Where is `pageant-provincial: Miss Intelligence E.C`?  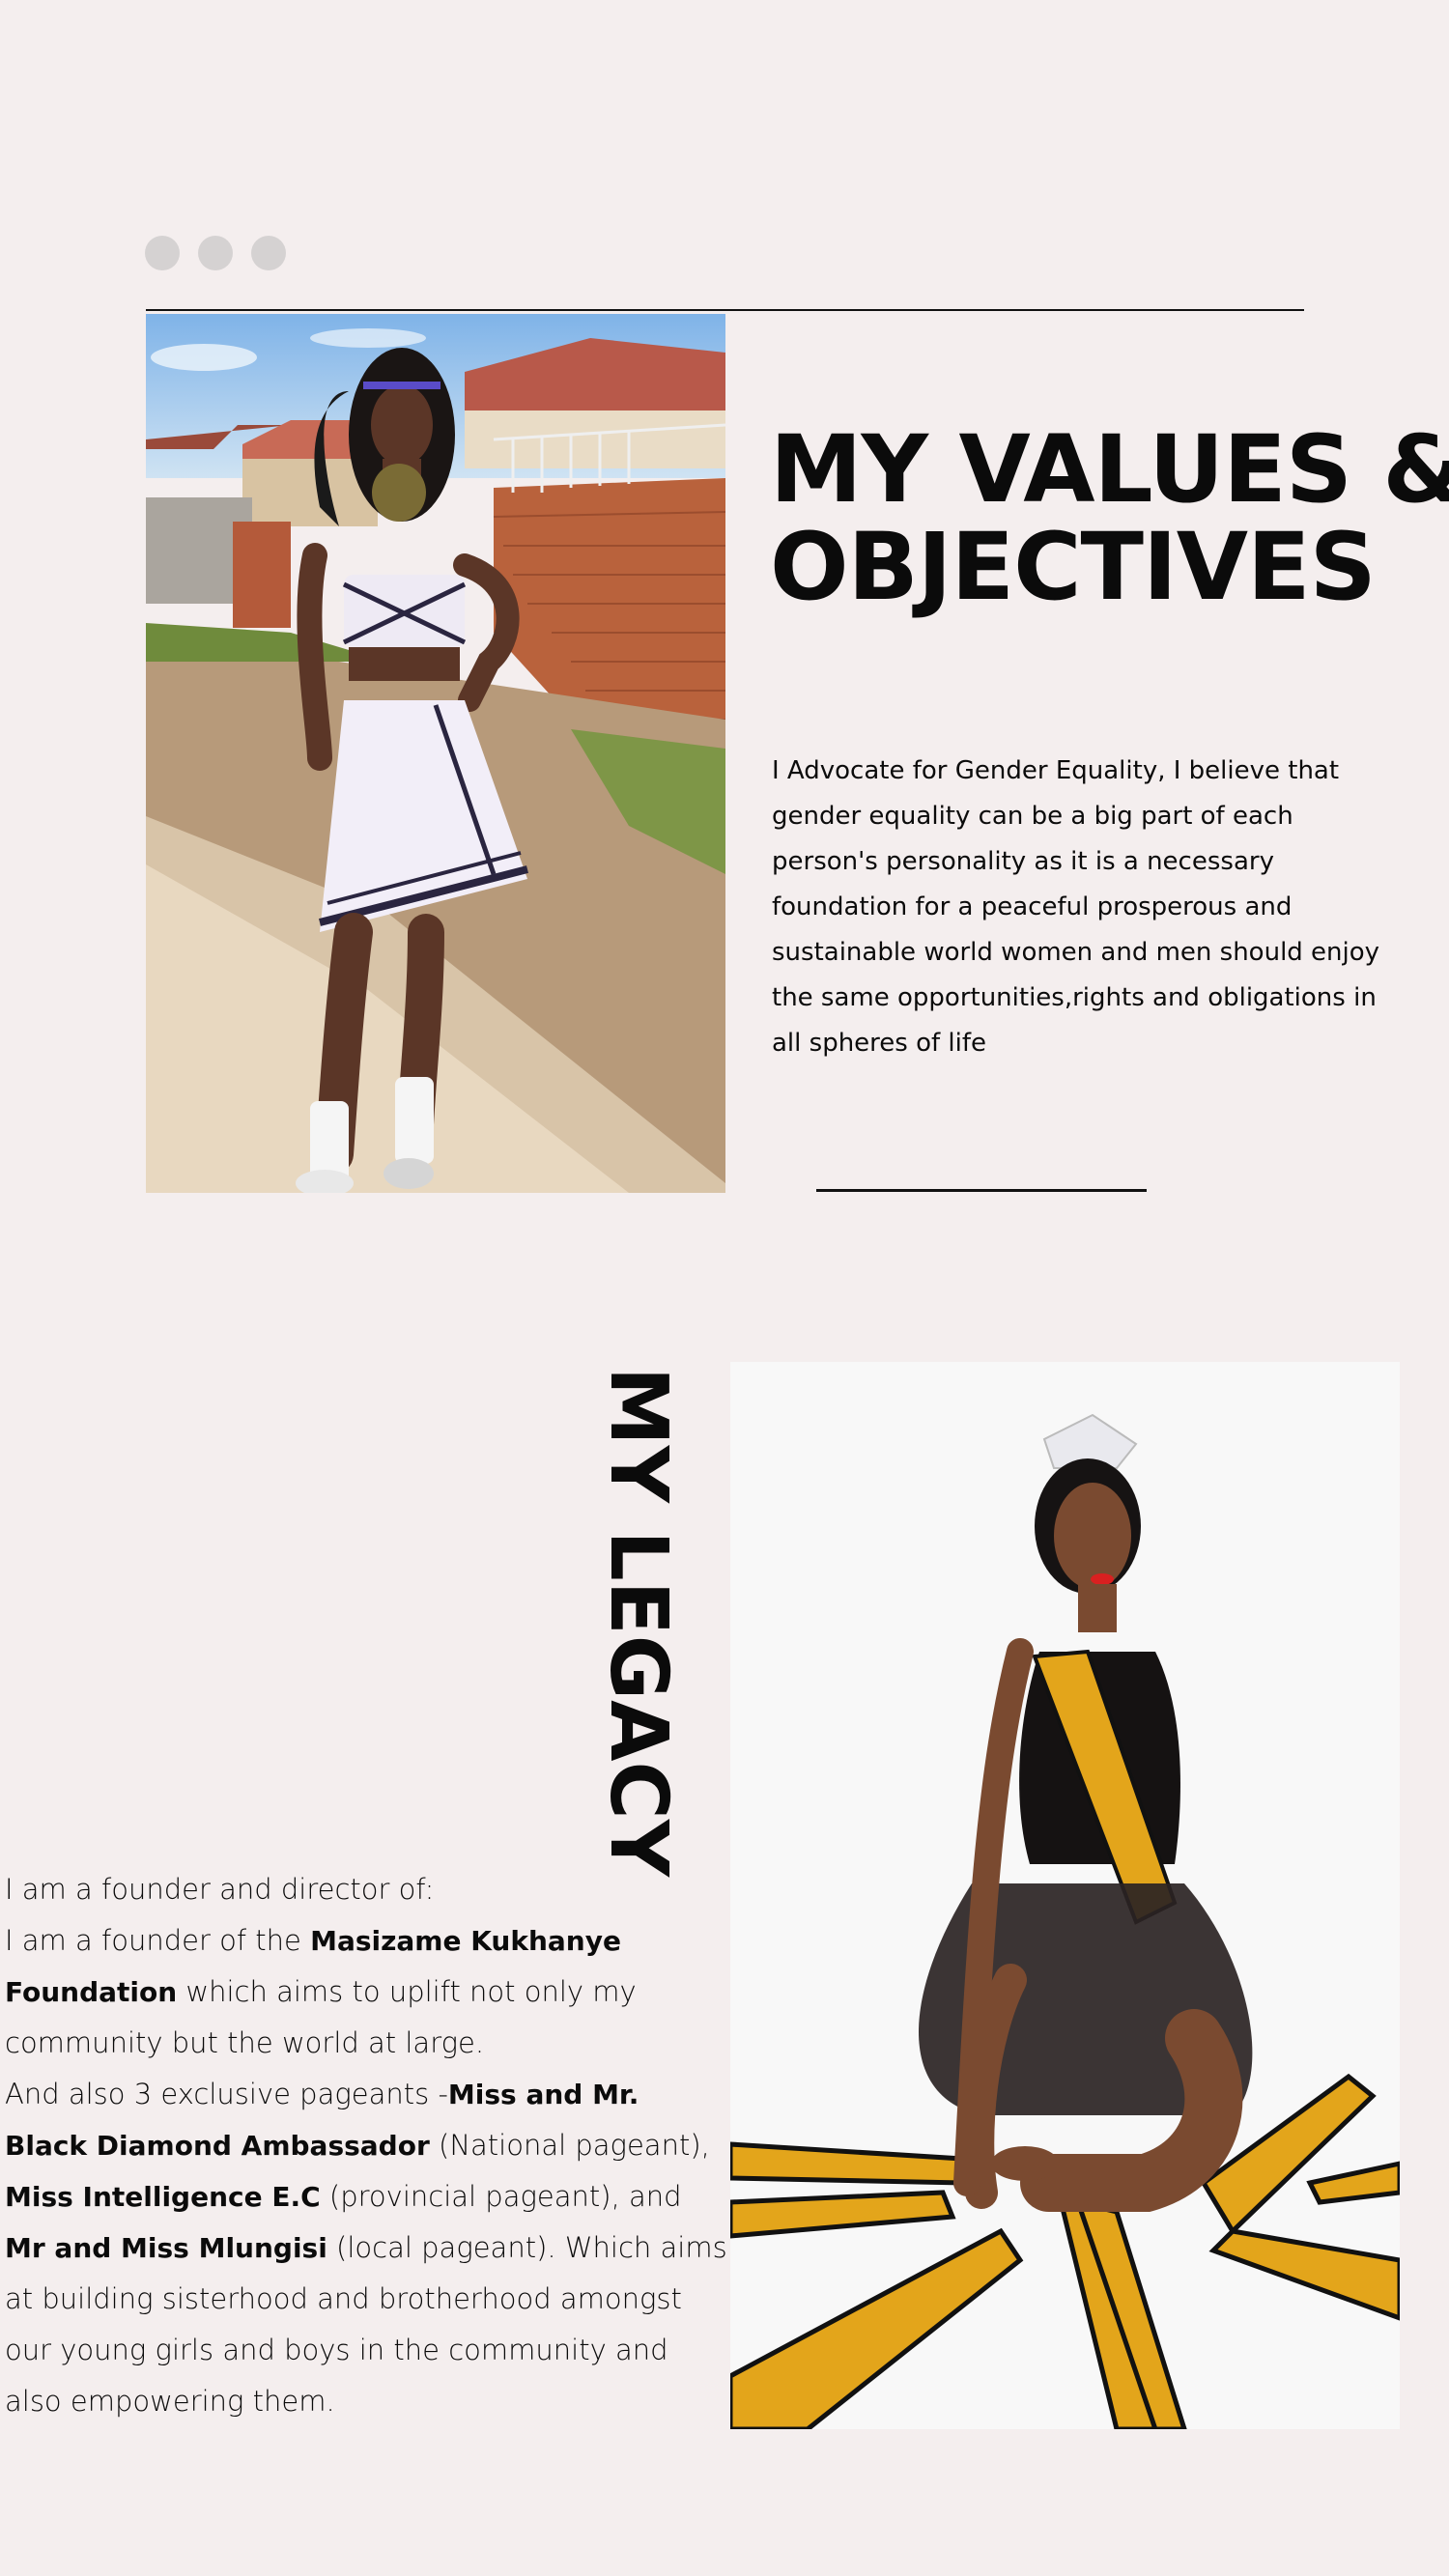
pageant-provincial: Miss Intelligence E.C is located at coordinates (163, 2197).